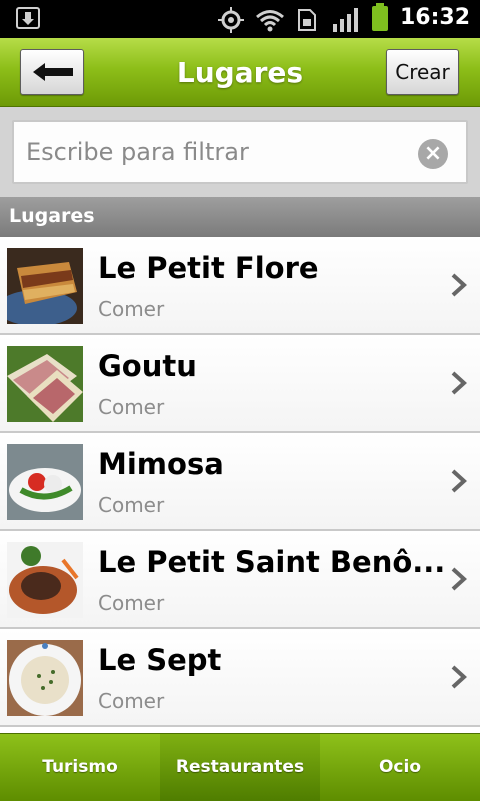 Image resolution: width=480 pixels, height=801 pixels. I want to click on download-notification-icon, so click(28, 18).